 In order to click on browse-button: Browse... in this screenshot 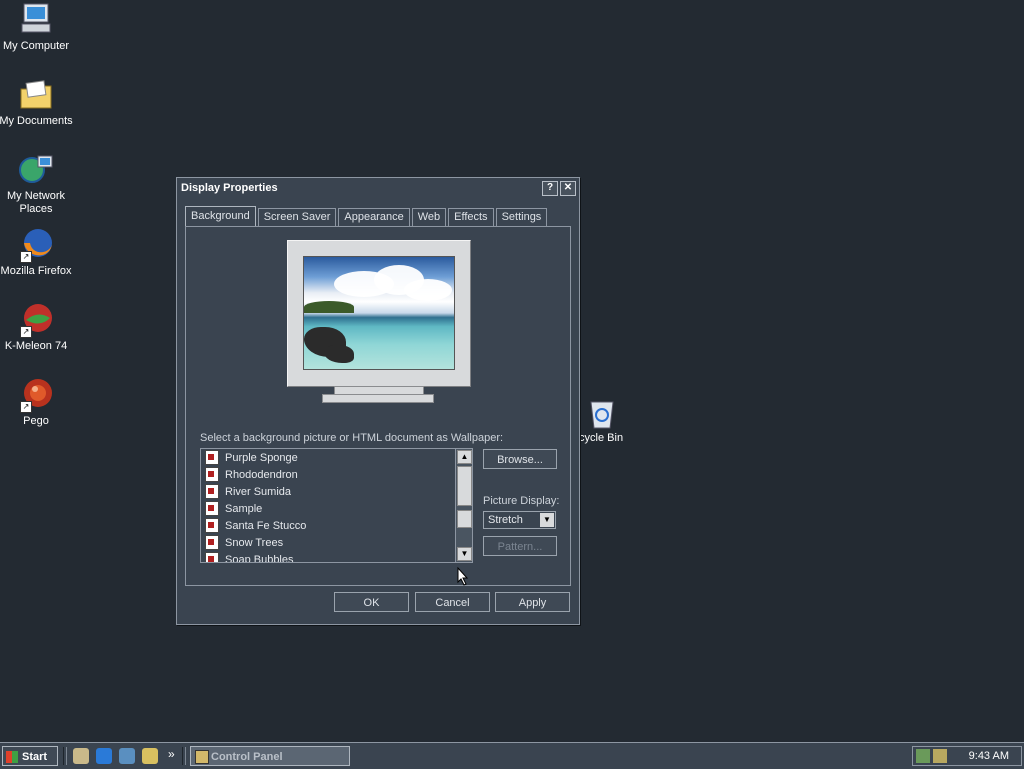, I will do `click(520, 459)`.